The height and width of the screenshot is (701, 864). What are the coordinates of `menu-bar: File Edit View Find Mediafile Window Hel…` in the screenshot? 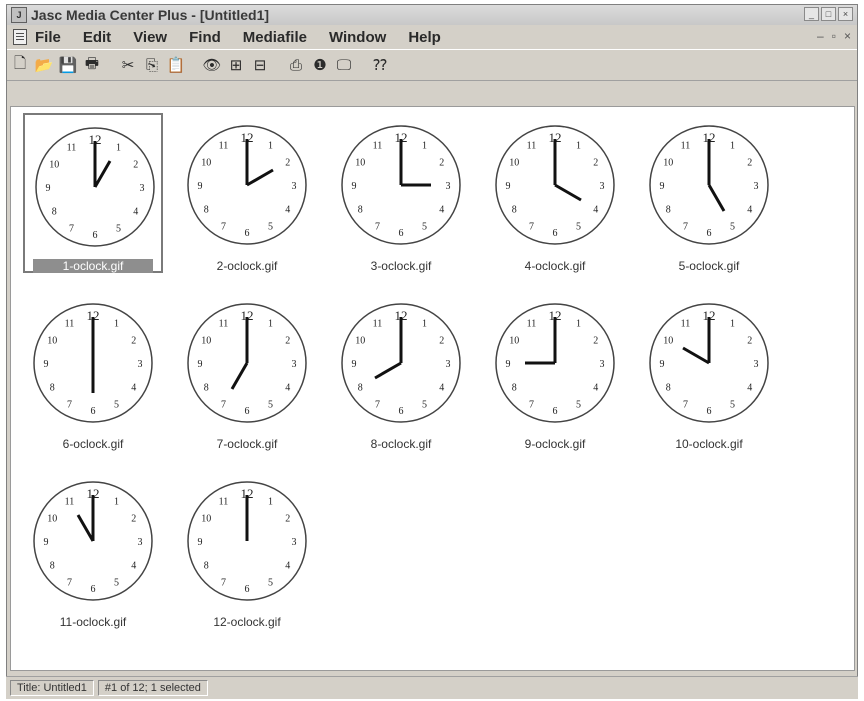 It's located at (432, 37).